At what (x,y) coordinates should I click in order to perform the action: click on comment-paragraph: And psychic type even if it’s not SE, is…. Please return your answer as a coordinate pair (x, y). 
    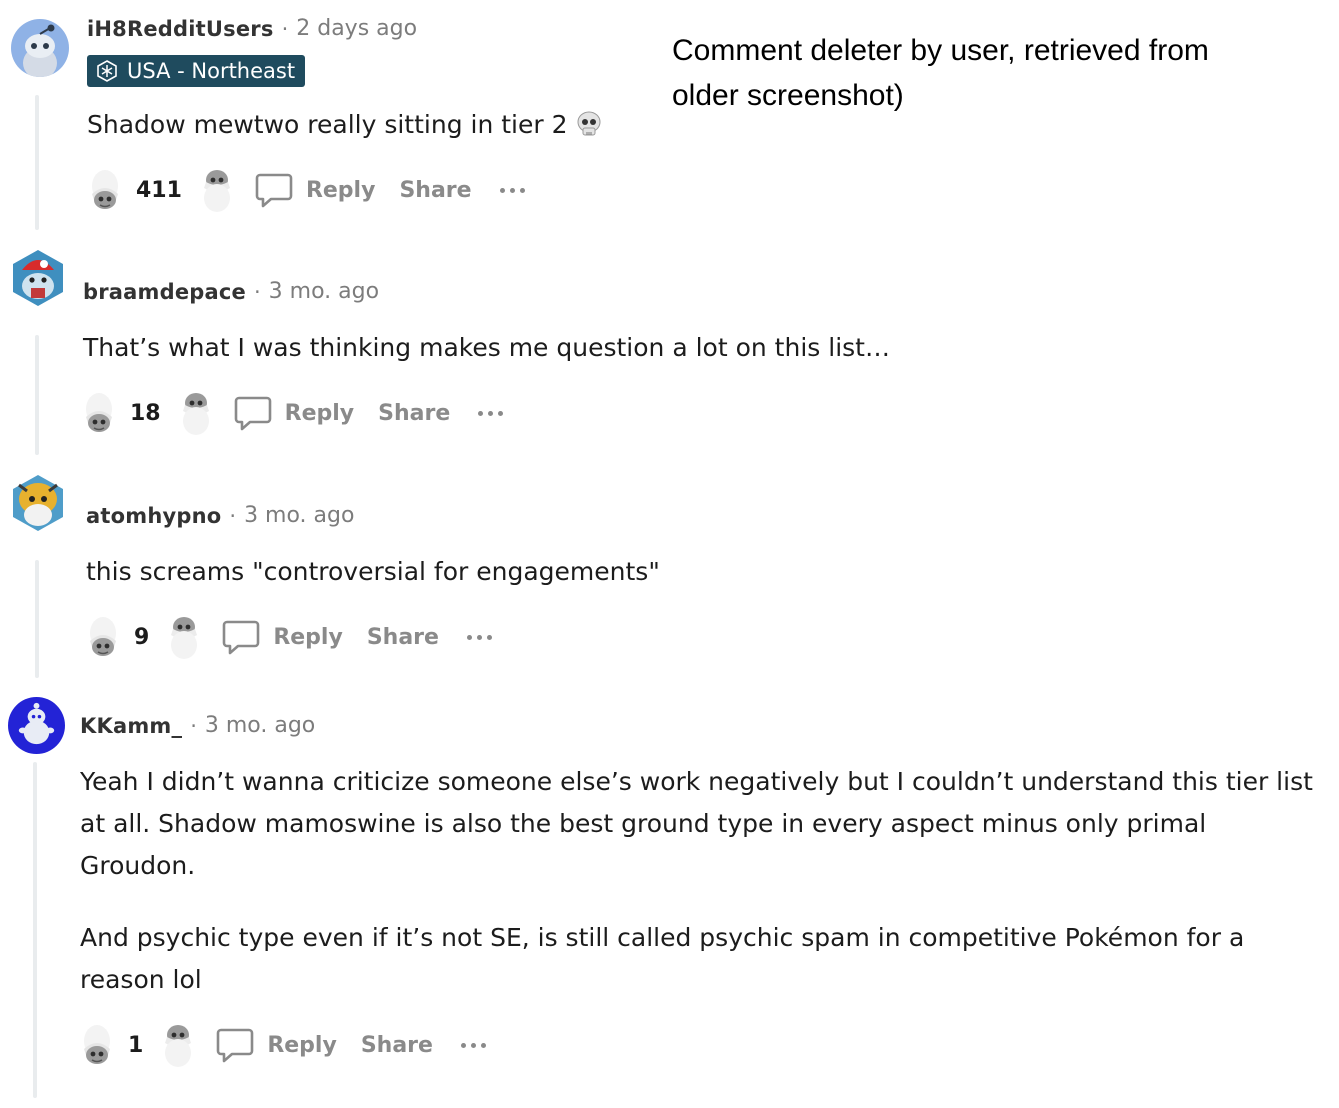
    Looking at the image, I should click on (662, 958).